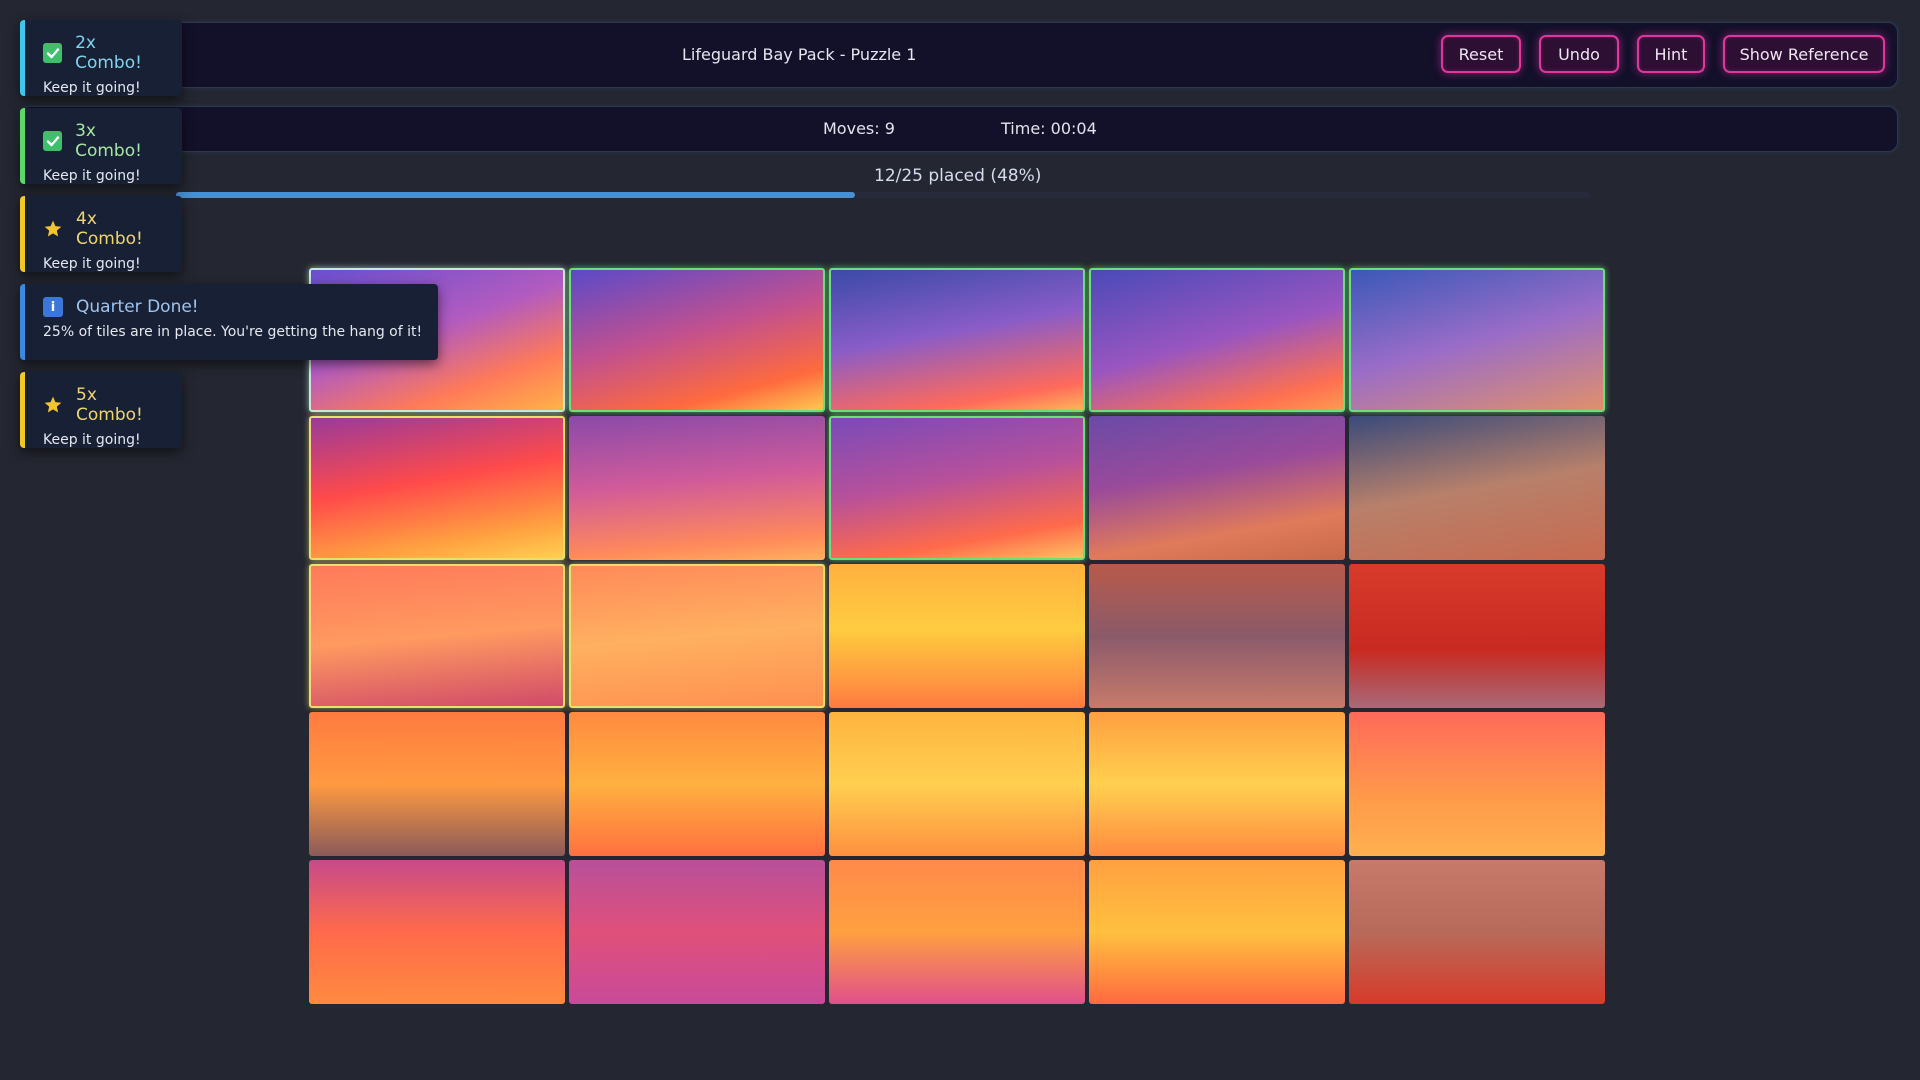  I want to click on toast-title: 5x Combo!, so click(109, 405).